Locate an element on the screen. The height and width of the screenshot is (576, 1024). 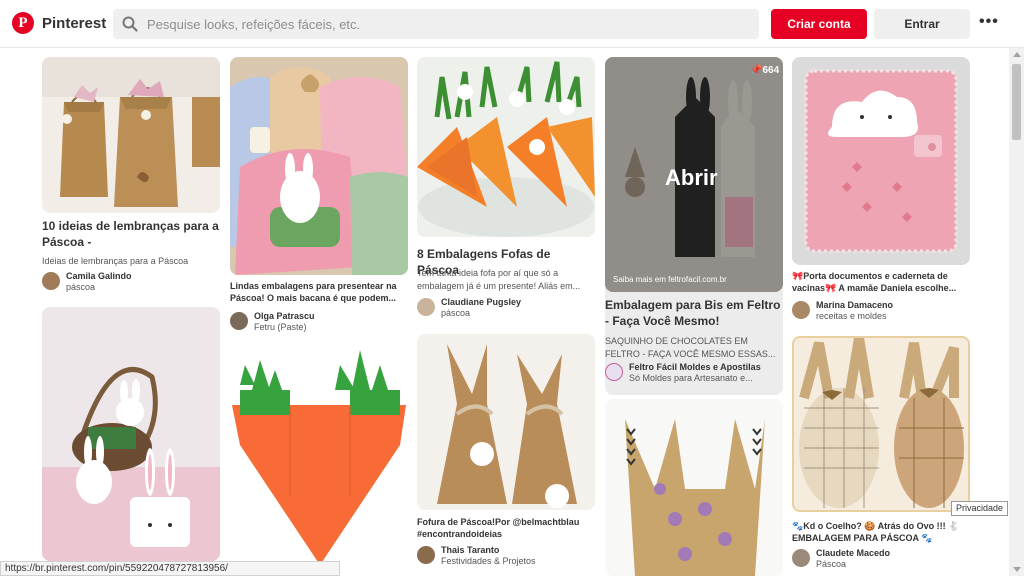
source-link: Saiba mais em feltrofacil.com.br is located at coordinates (670, 279).